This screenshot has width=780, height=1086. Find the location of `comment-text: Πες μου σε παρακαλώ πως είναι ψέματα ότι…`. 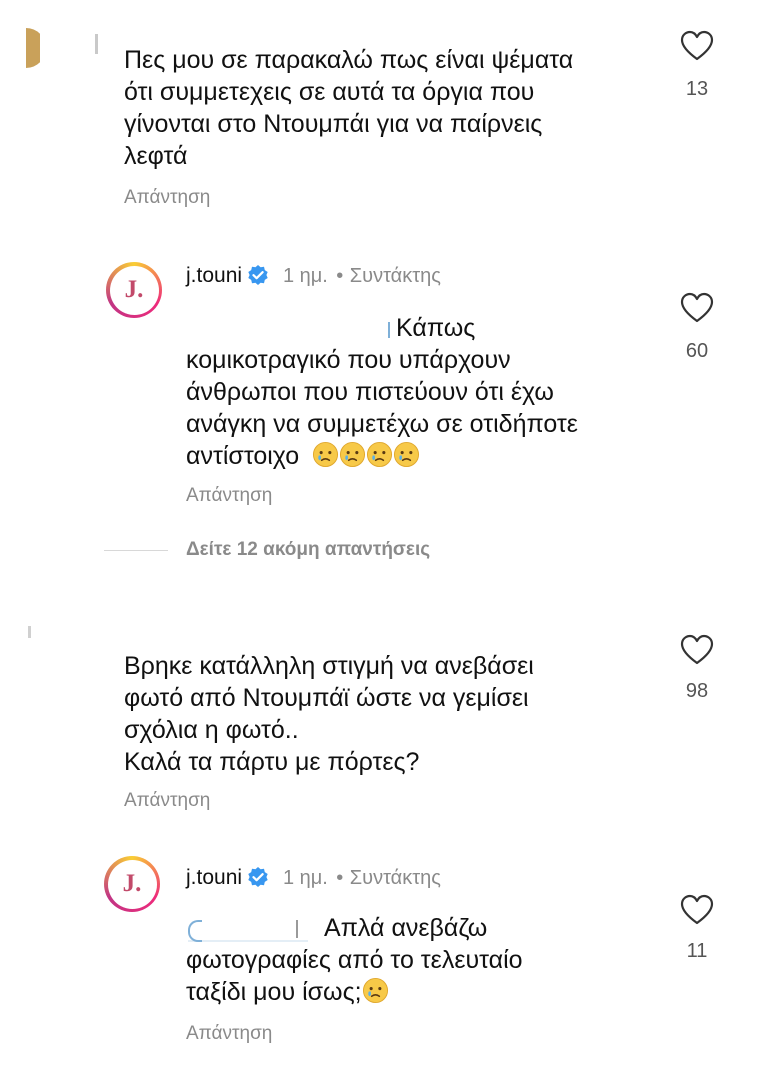

comment-text: Πες μου σε παρακαλώ πως είναι ψέματα ότι… is located at coordinates (384, 108).